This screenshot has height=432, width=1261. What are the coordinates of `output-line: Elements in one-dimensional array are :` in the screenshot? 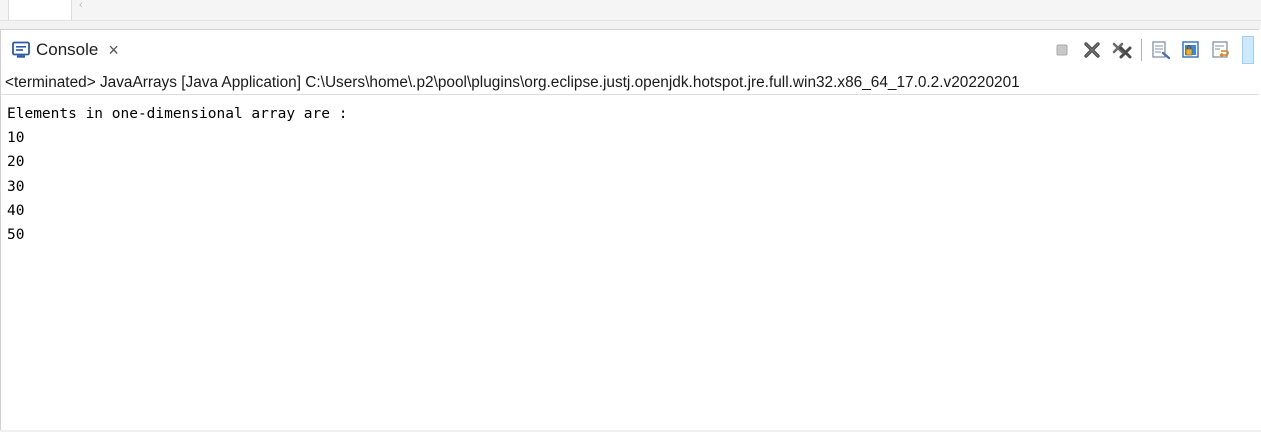 It's located at (177, 114).